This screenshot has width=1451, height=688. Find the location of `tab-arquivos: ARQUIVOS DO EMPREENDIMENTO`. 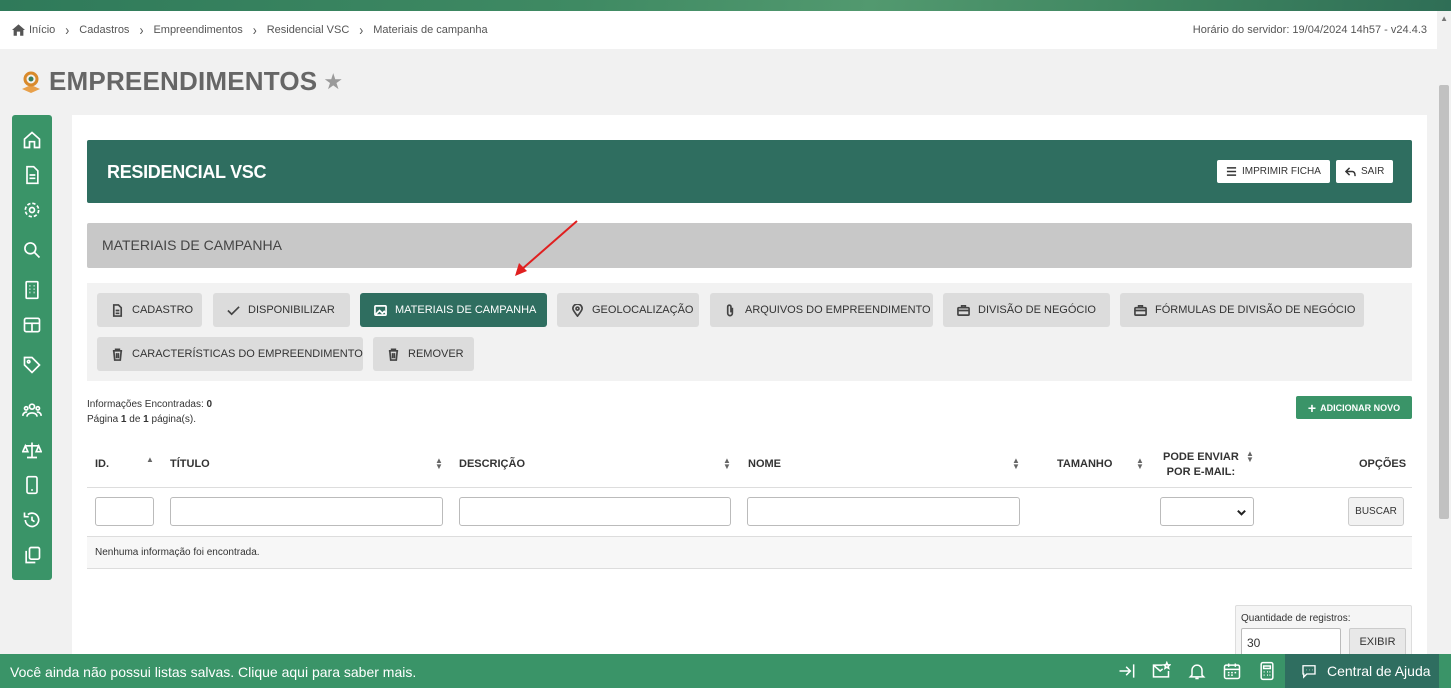

tab-arquivos: ARQUIVOS DO EMPREENDIMENTO is located at coordinates (821, 310).